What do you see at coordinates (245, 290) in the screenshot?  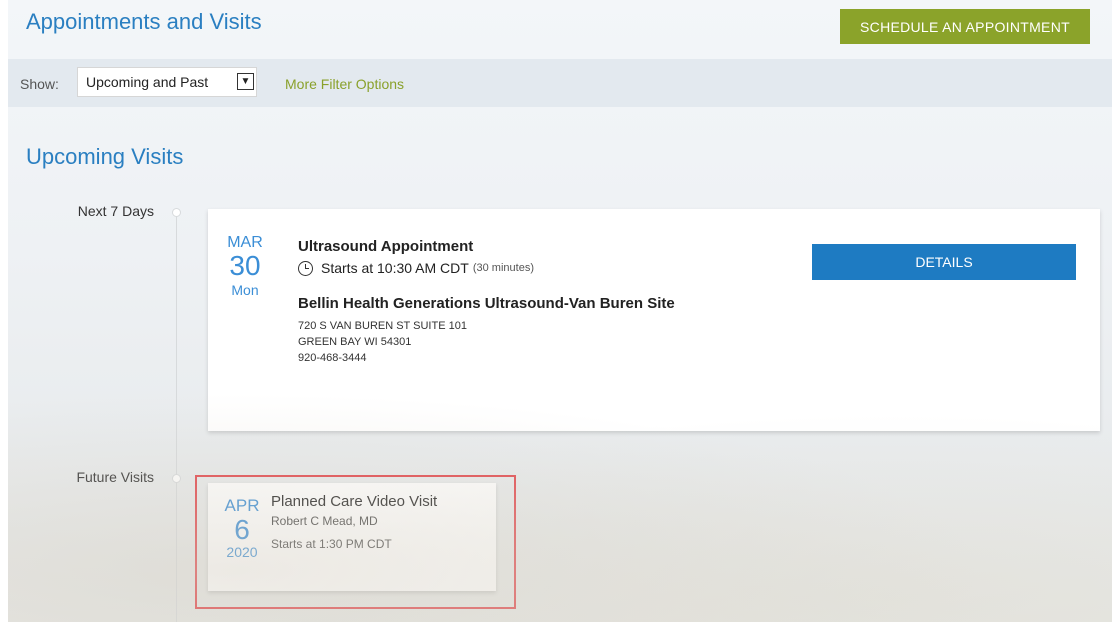 I see `visit-weekday: Mon` at bounding box center [245, 290].